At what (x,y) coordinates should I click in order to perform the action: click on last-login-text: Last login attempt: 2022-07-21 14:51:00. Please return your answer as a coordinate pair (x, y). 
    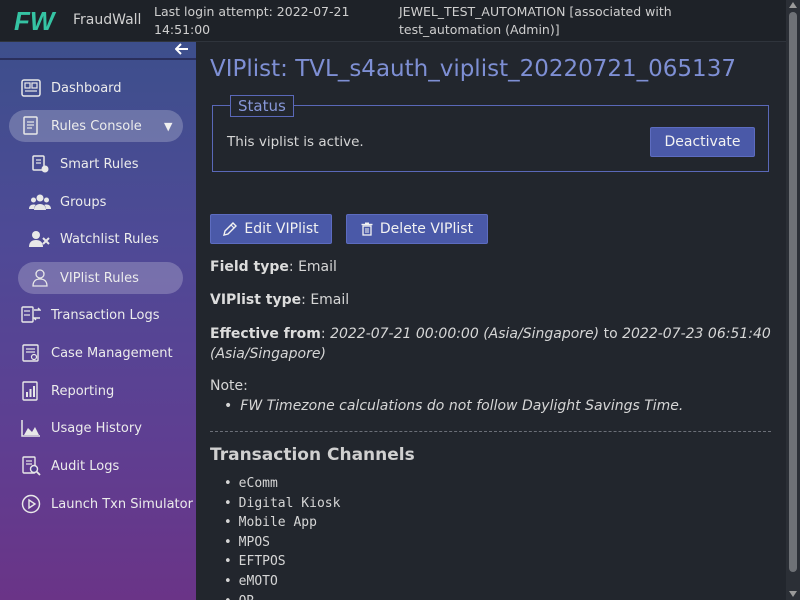
    Looking at the image, I should click on (252, 20).